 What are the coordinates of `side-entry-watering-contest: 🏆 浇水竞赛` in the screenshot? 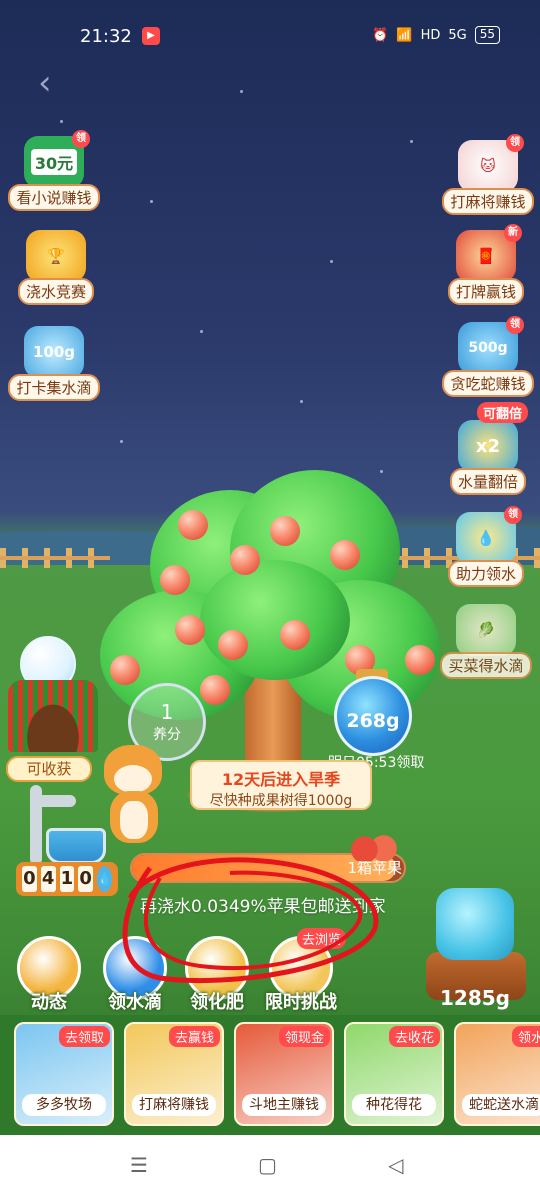 It's located at (56, 267).